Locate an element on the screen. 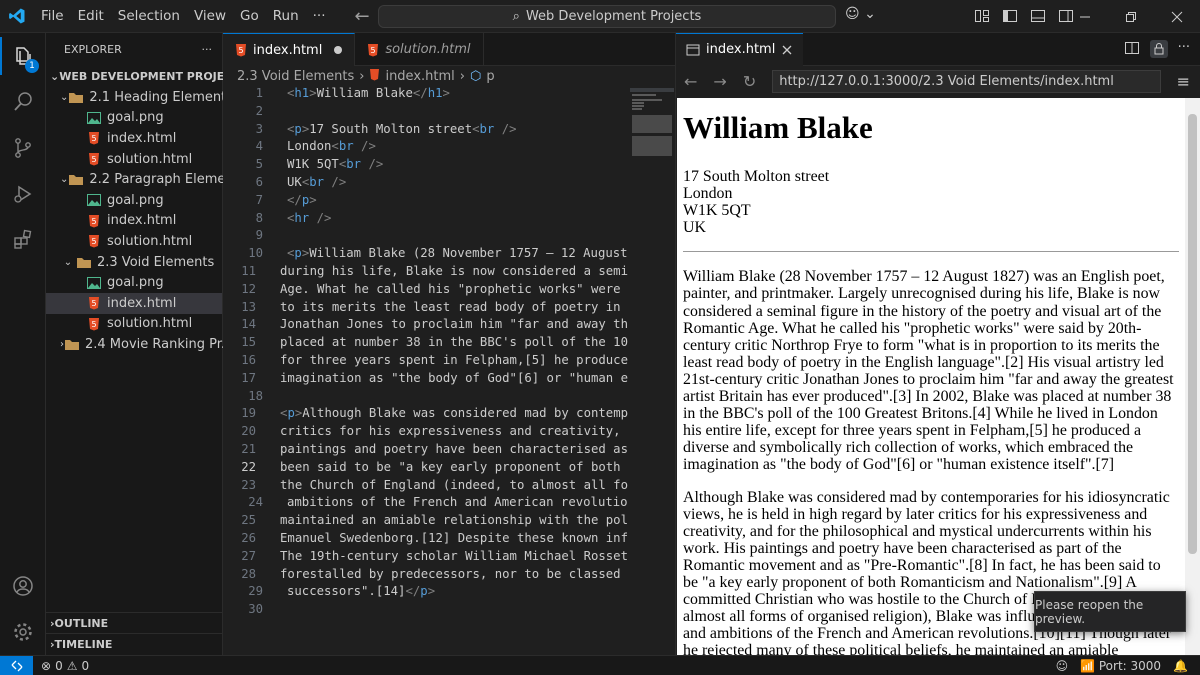  explorer-more-icon: ··· is located at coordinates (207, 49).